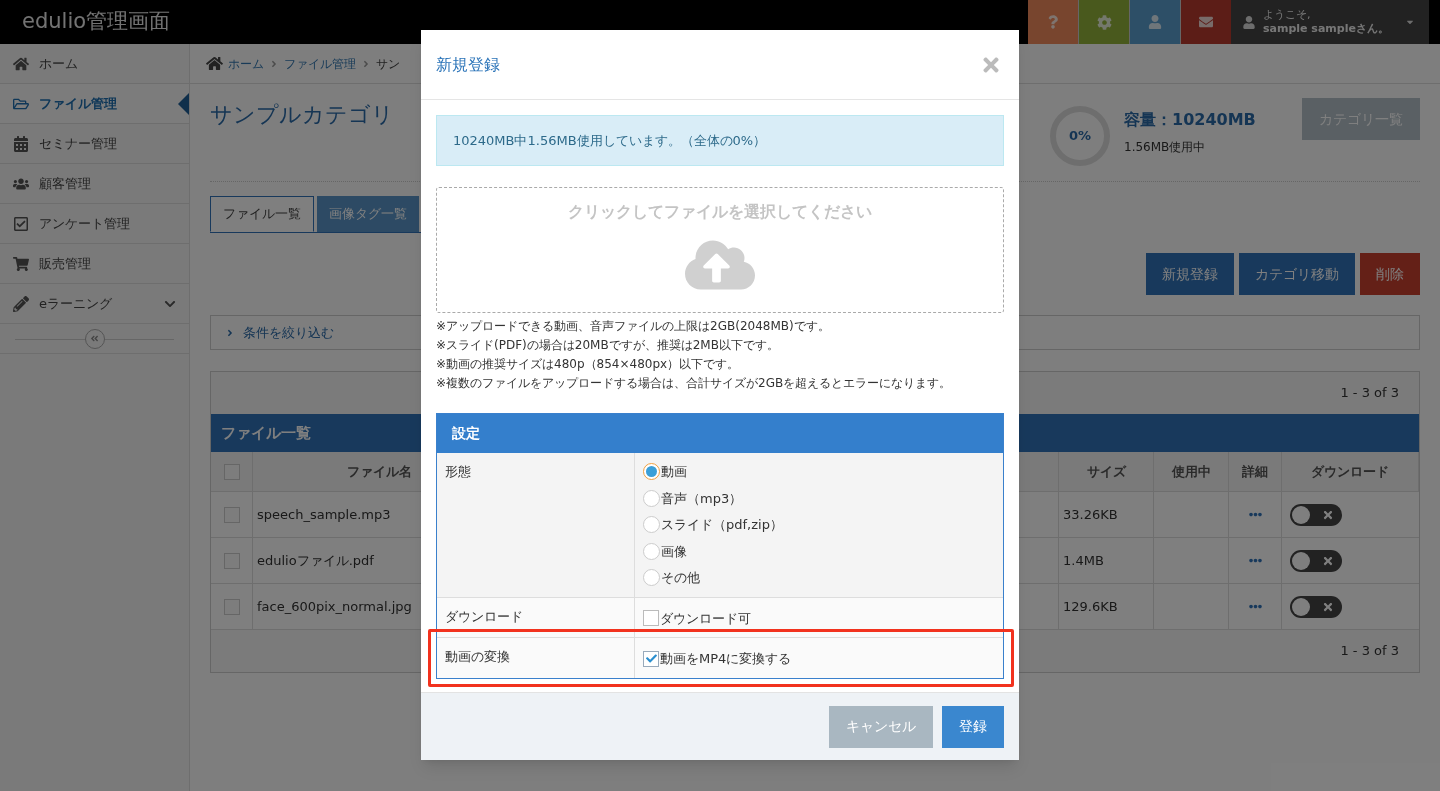 This screenshot has width=1440, height=791. I want to click on sidebar-label: セミナー管理, so click(78, 143).